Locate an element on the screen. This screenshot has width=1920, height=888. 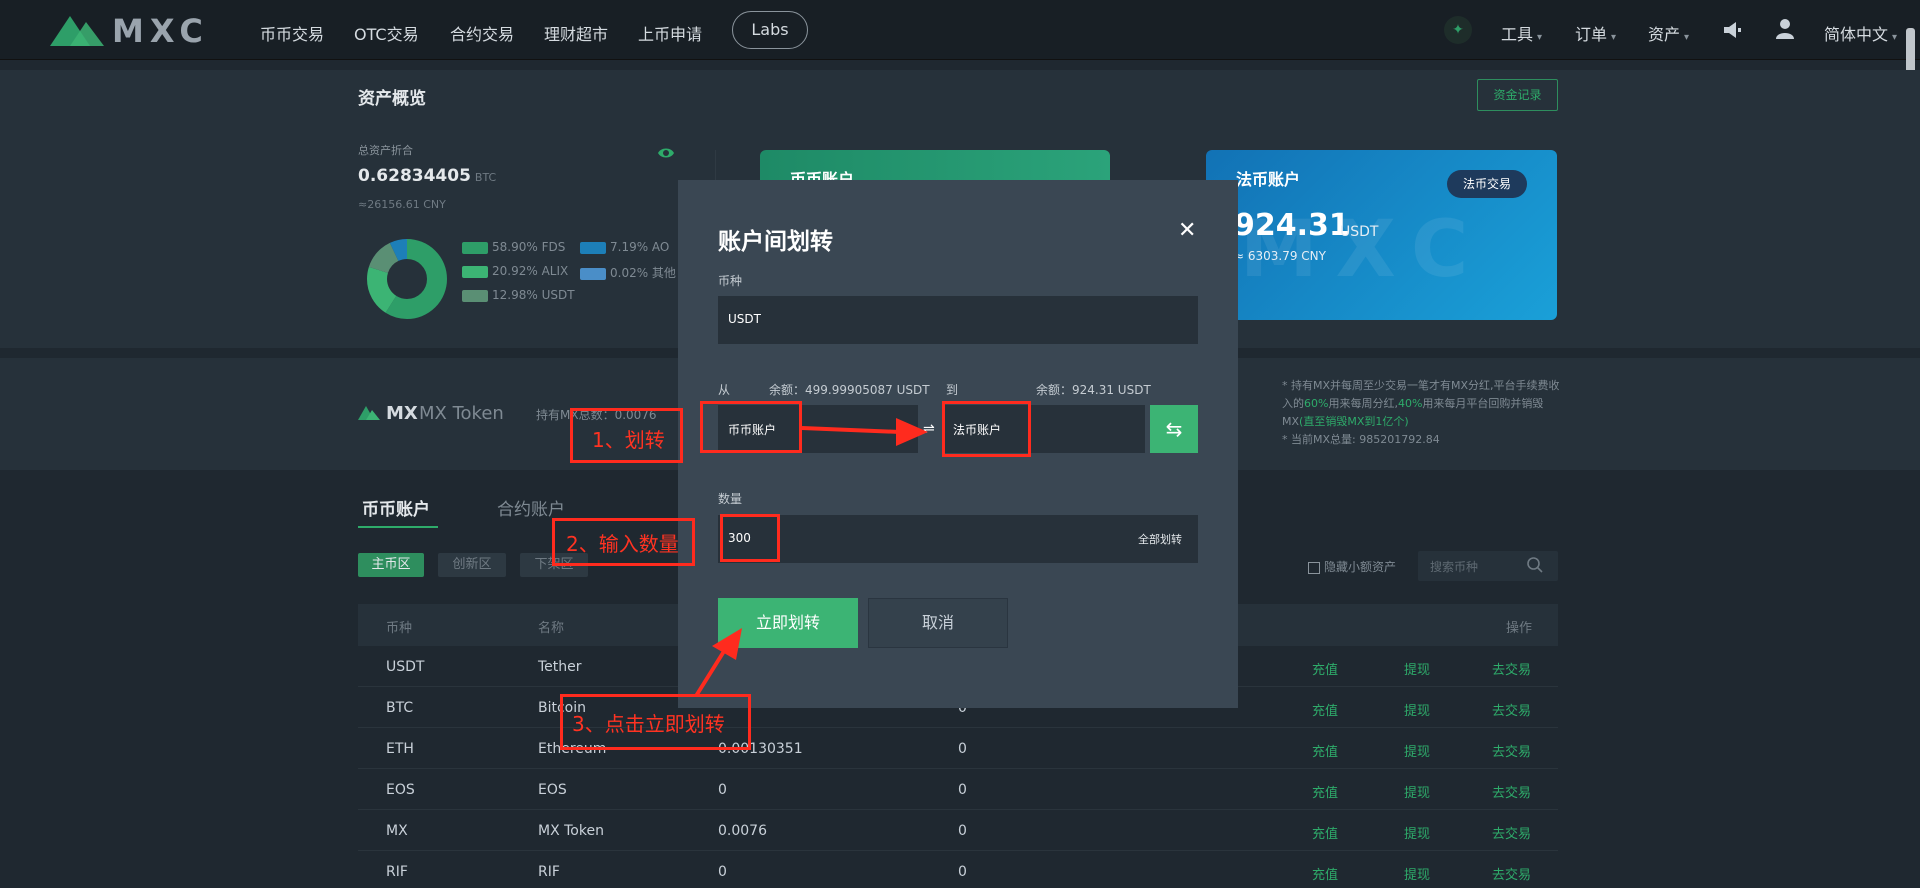
lightbulb-icon: ✦ is located at coordinates (1458, 30).